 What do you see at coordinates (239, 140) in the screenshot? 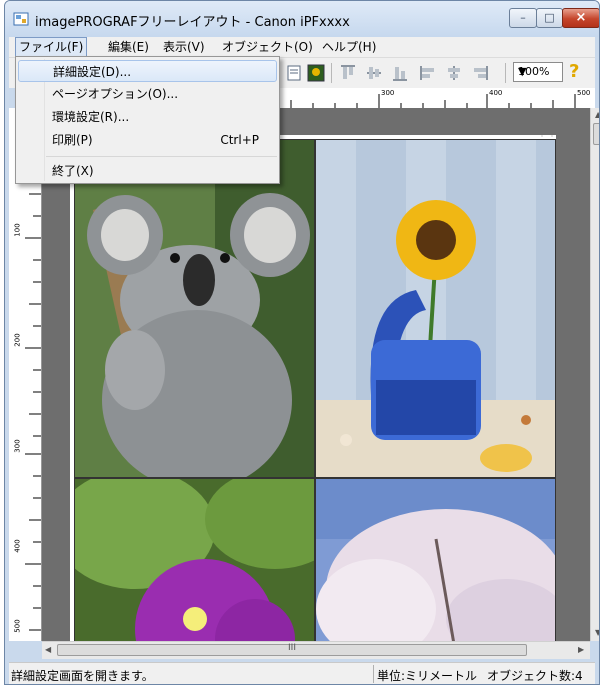
I see `menu-item-shortcut: Ctrl+P` at bounding box center [239, 140].